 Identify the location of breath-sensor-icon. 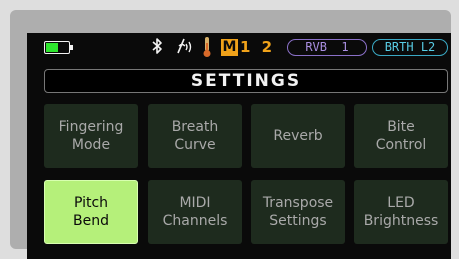
(184, 46).